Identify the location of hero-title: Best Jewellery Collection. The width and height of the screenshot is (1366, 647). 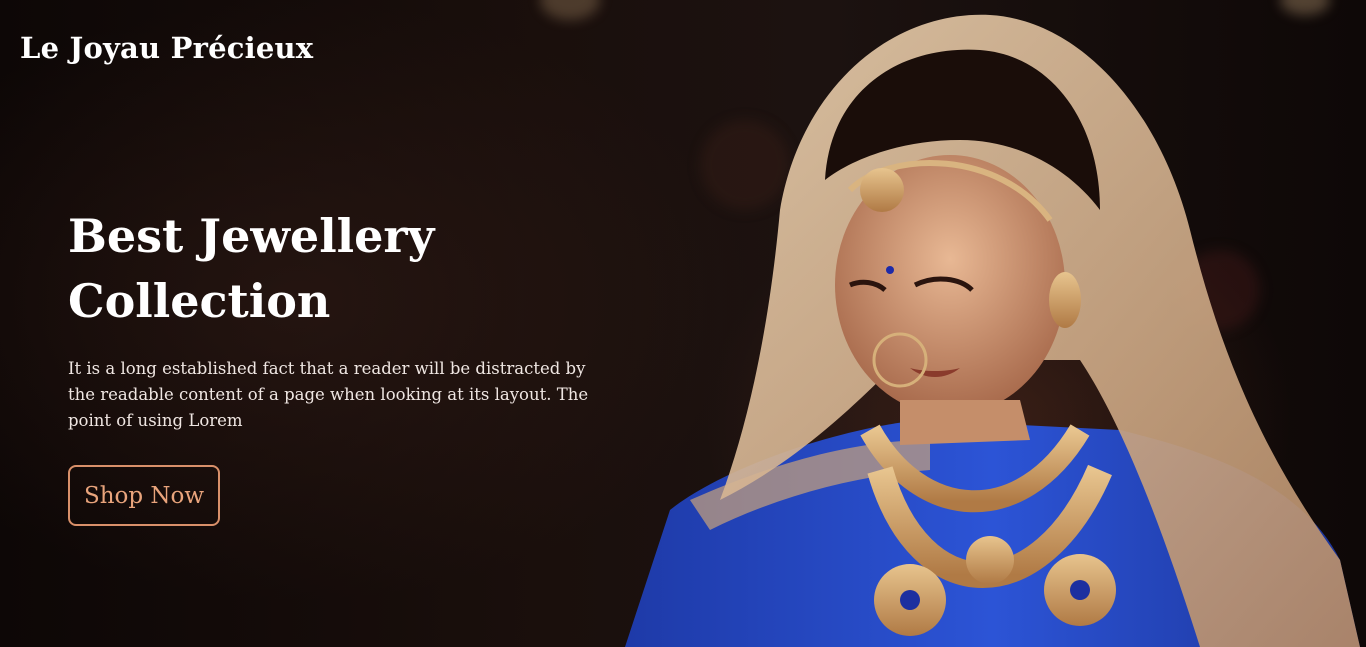
(258, 269).